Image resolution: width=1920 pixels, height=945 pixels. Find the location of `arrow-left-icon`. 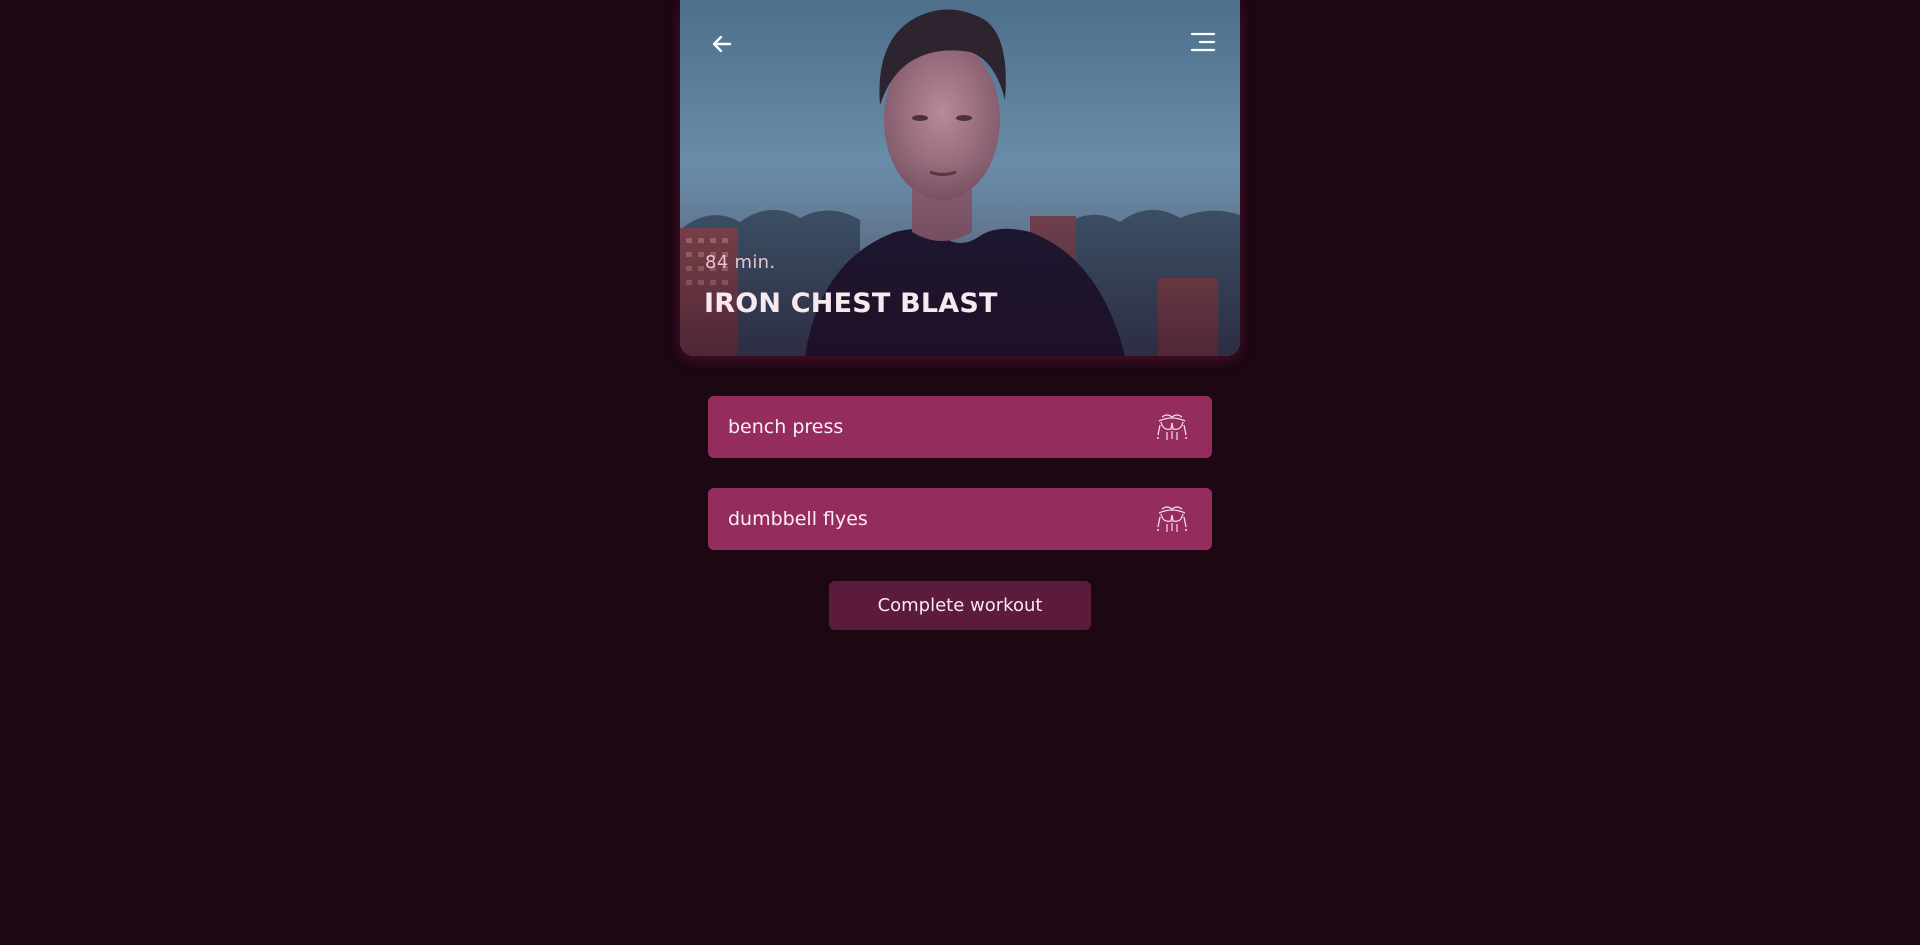

arrow-left-icon is located at coordinates (722, 44).